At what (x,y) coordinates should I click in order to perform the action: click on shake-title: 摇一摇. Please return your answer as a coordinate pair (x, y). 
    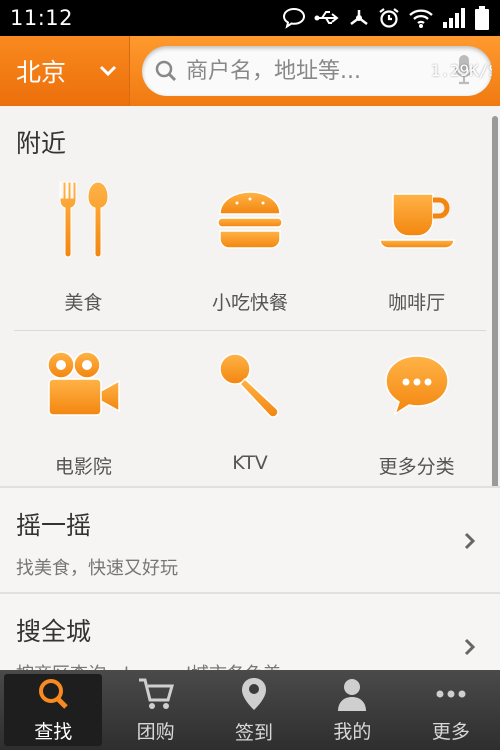
    Looking at the image, I should click on (54, 525).